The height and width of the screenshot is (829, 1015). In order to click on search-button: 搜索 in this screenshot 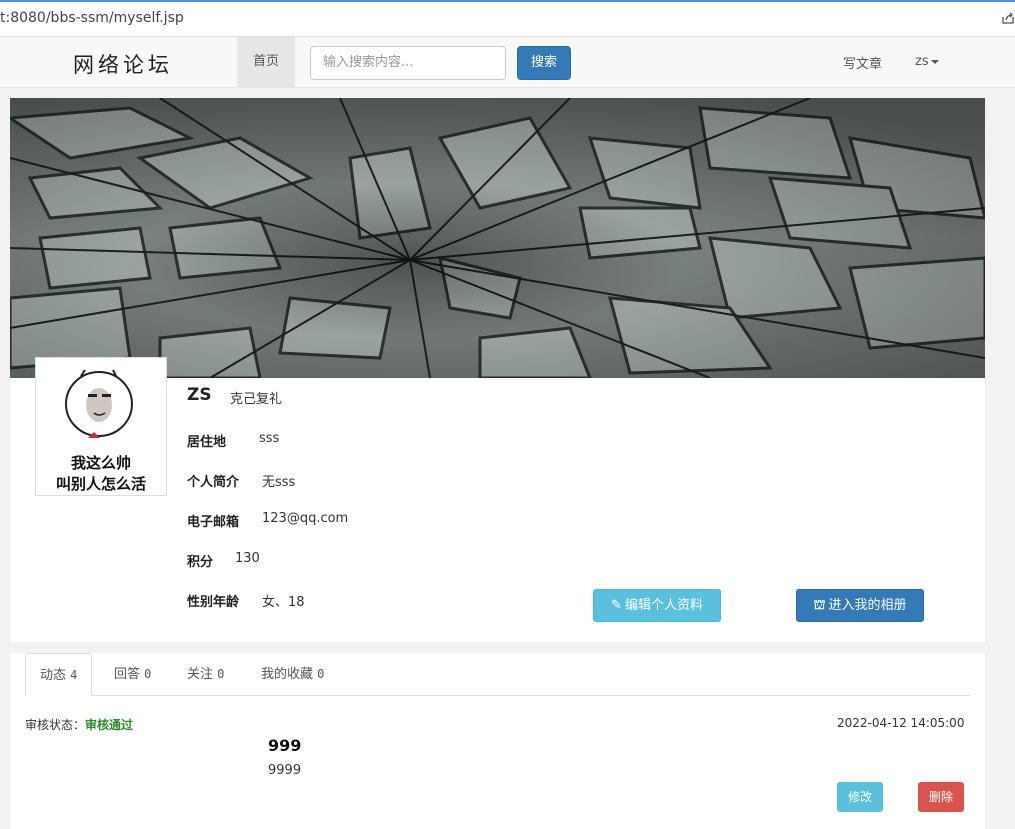, I will do `click(544, 63)`.